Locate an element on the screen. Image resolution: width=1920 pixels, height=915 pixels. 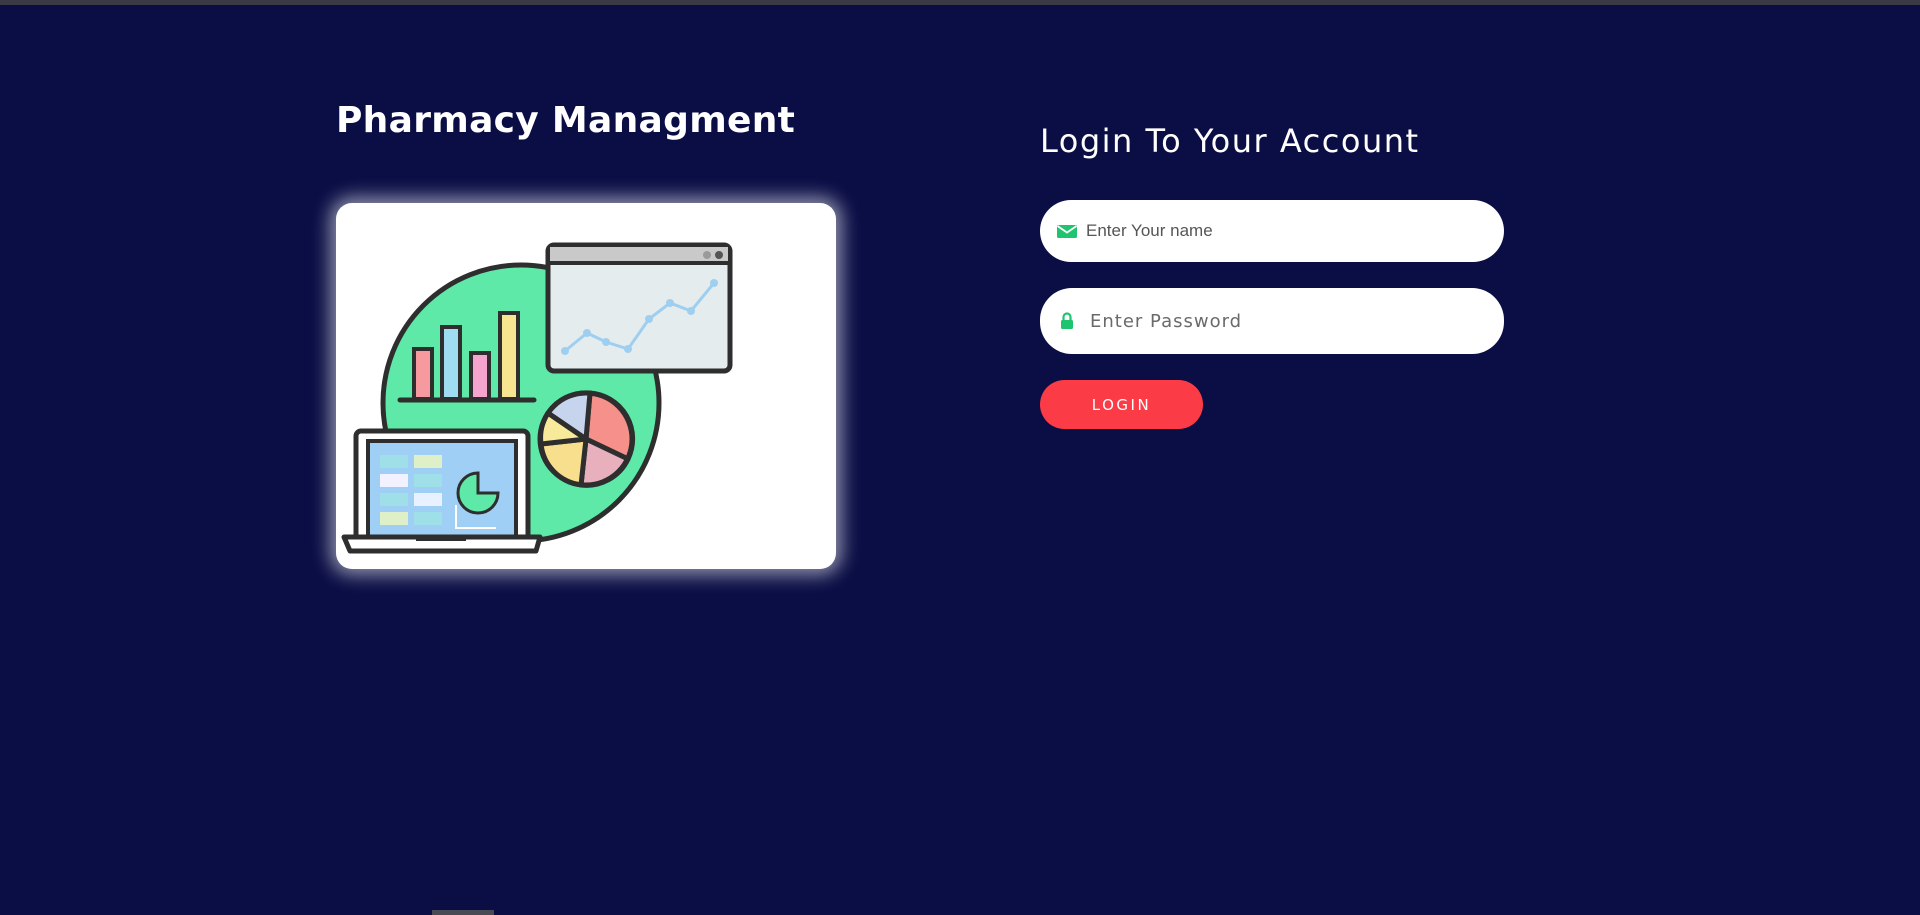
horizontal-scrollbar-thumb is located at coordinates (463, 912).